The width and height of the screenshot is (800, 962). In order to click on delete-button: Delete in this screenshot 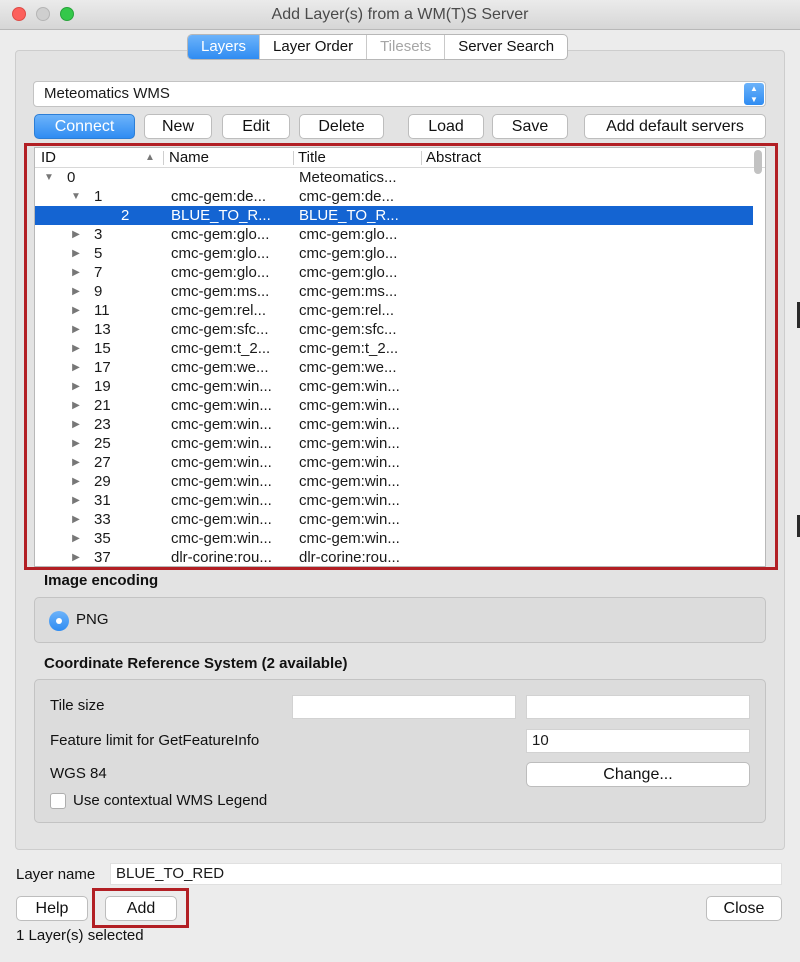, I will do `click(341, 126)`.